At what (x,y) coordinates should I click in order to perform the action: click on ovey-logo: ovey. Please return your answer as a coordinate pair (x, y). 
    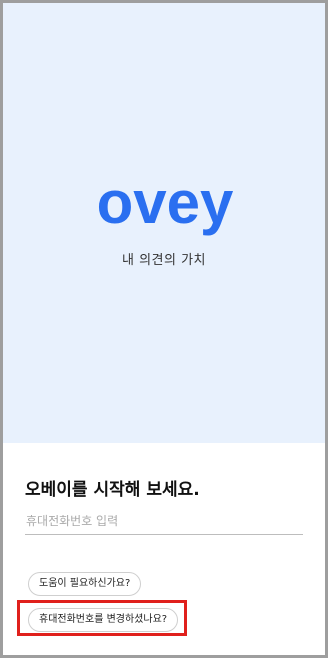
    Looking at the image, I should click on (165, 203).